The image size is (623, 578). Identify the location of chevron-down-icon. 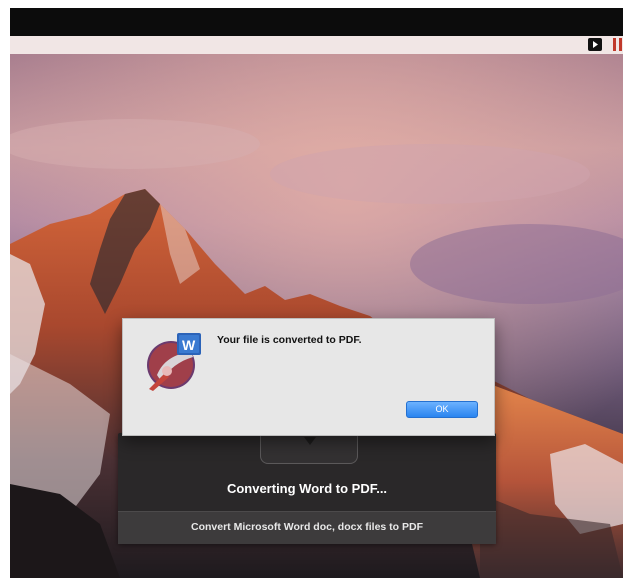
(310, 441).